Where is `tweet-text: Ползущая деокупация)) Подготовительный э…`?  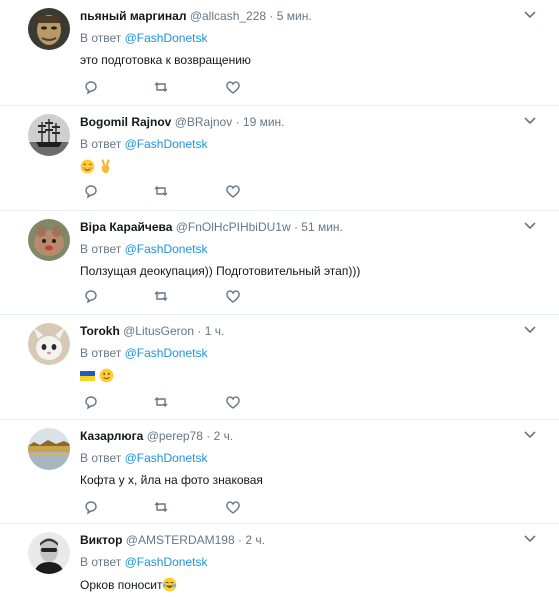 tweet-text: Ползущая деокупация)) Подготовительный э… is located at coordinates (220, 271).